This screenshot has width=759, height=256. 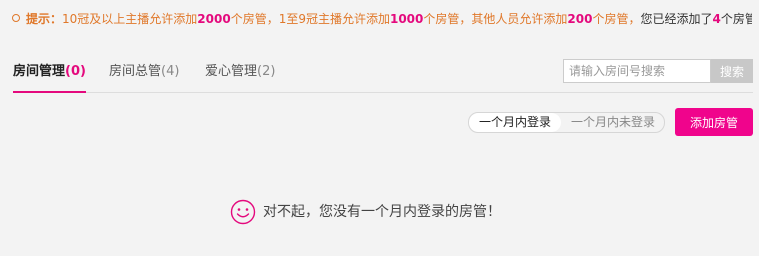 I want to click on tip-limit-mid: 1000, so click(x=406, y=19).